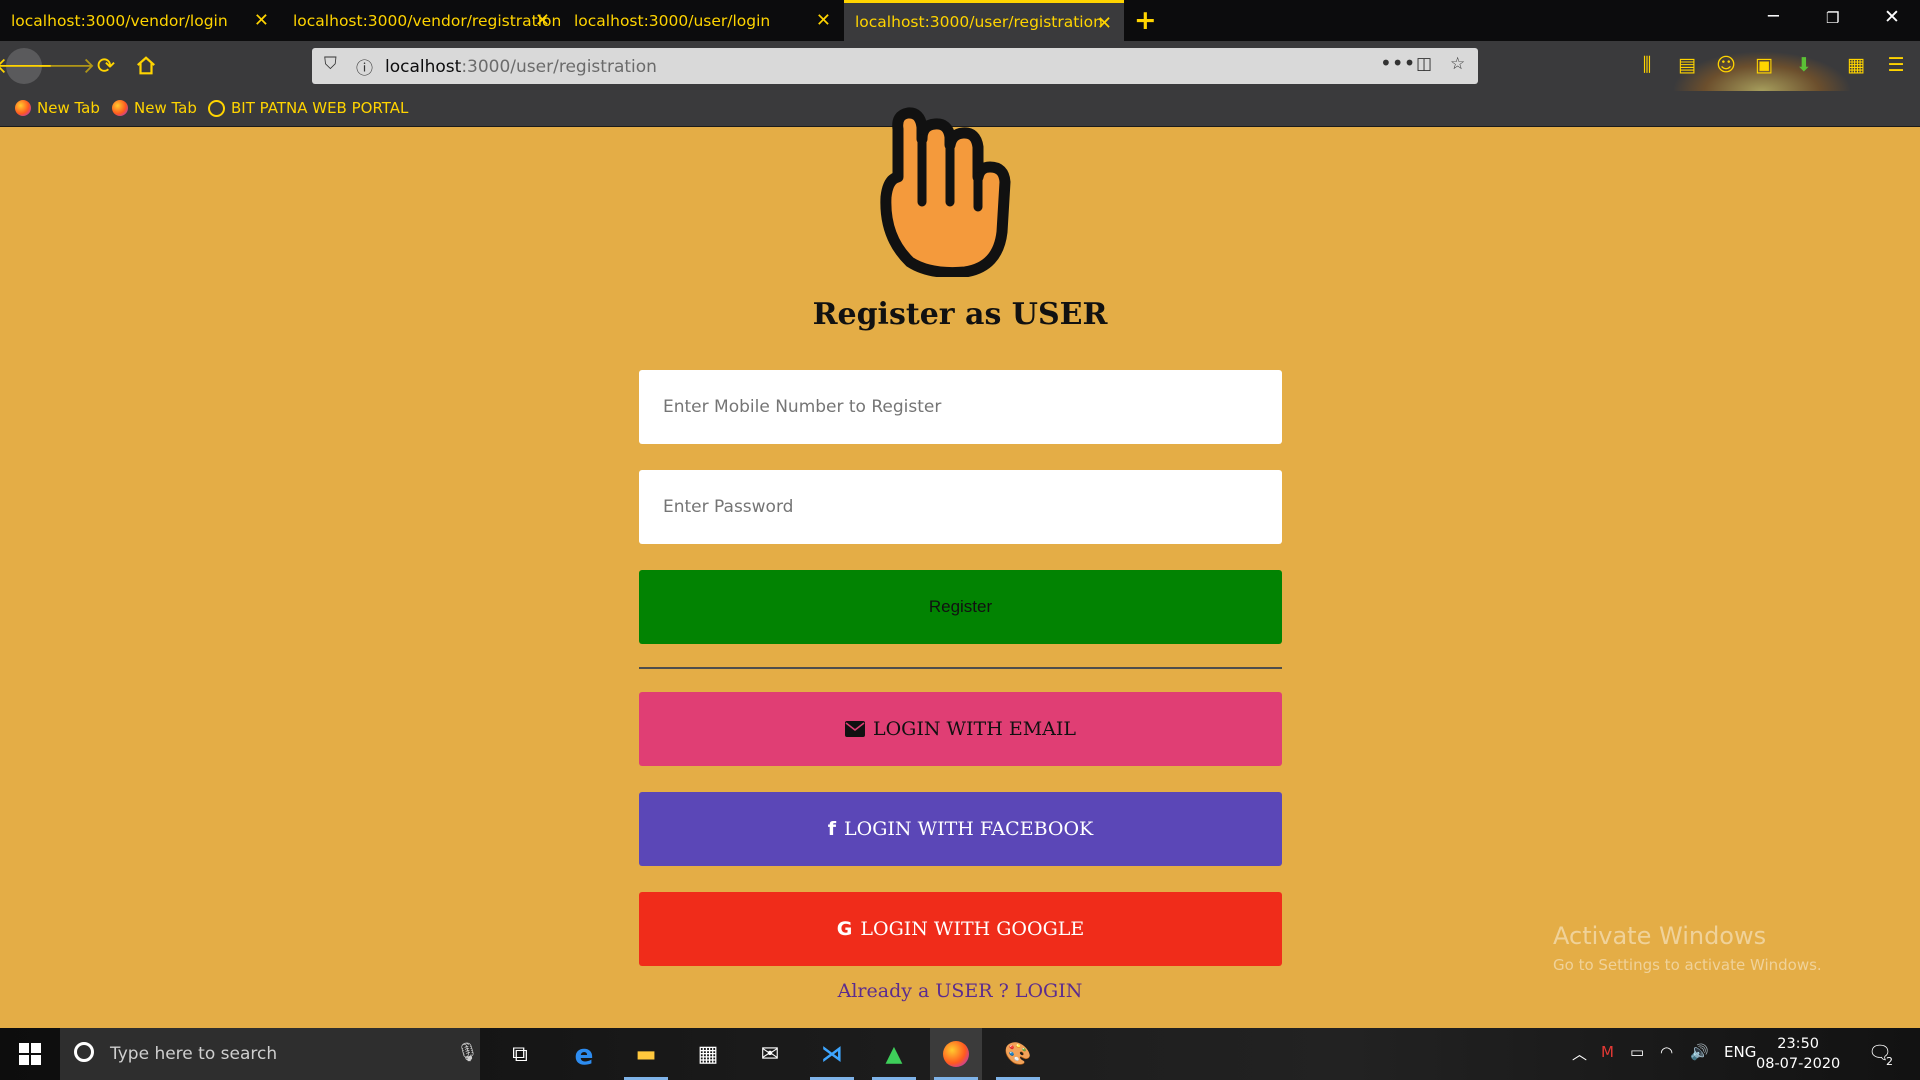 The image size is (1920, 1080). I want to click on arrow-right-icon: 🡒, so click(66, 66).